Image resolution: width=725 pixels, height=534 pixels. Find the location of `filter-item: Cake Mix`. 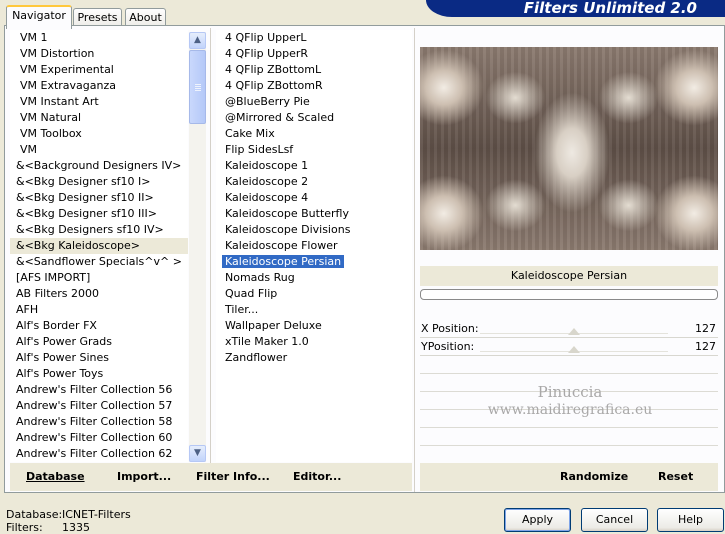

filter-item: Cake Mix is located at coordinates (314, 134).